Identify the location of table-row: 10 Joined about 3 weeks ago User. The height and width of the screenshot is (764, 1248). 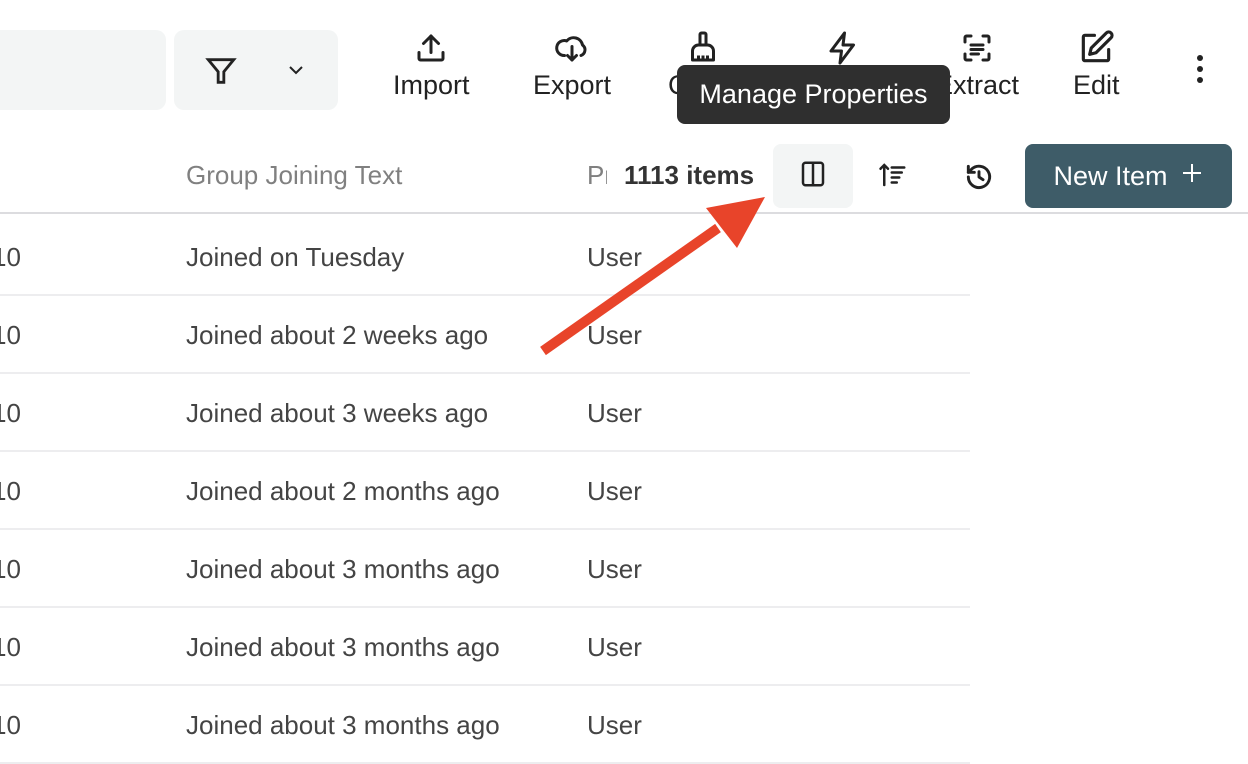
(485, 413).